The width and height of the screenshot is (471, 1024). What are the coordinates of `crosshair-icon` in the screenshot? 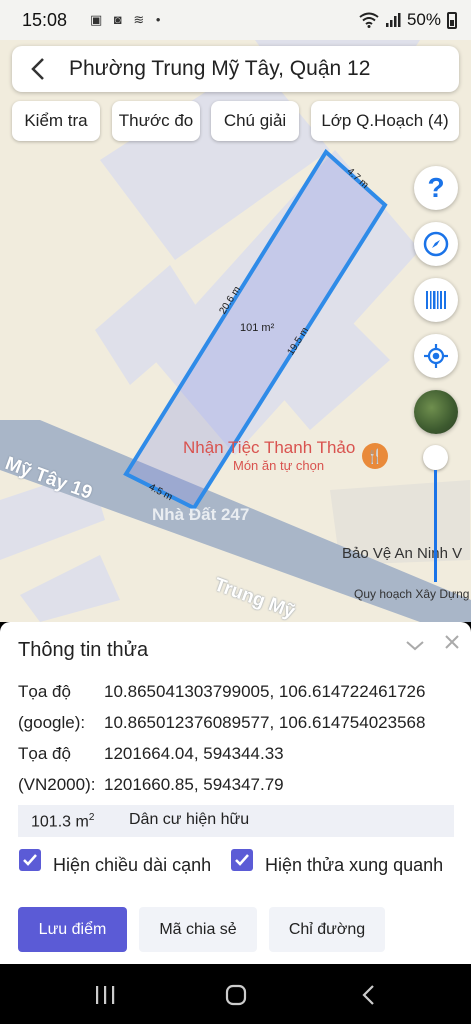 It's located at (436, 356).